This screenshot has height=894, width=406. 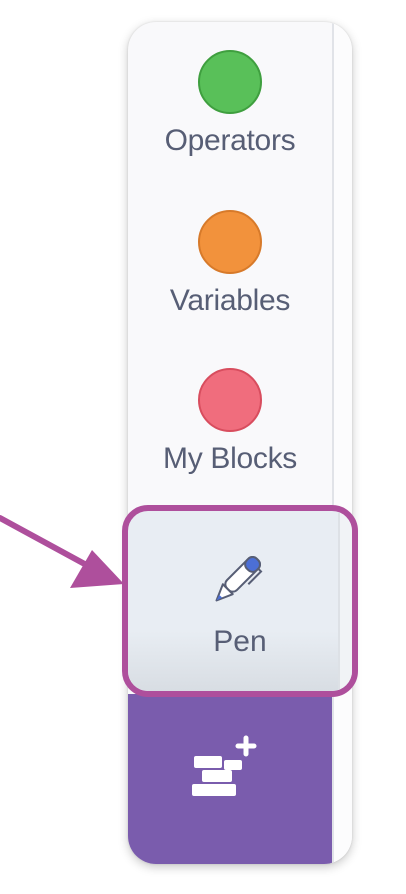 I want to click on category-label: My Blocks, so click(x=230, y=458).